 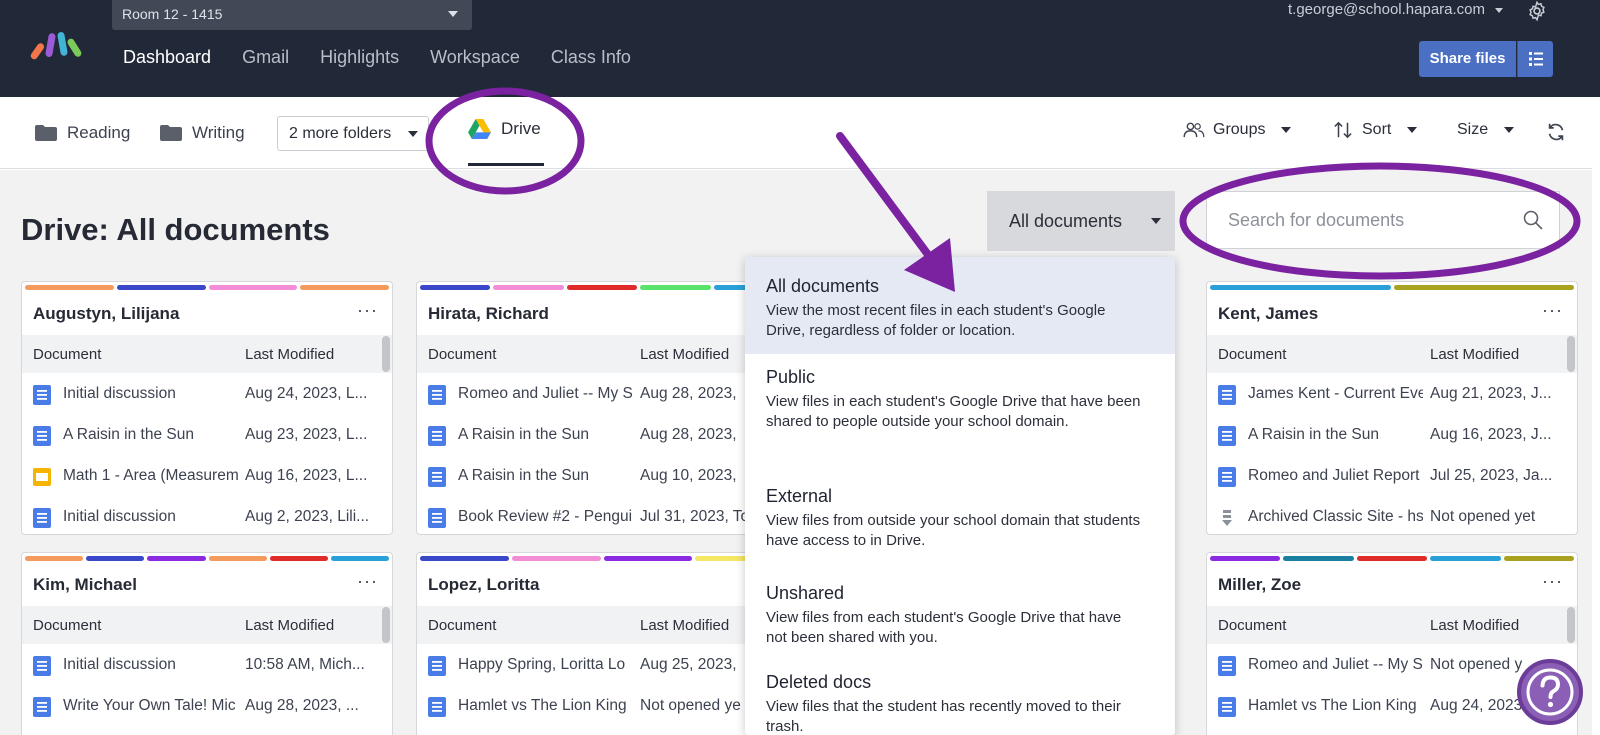 I want to click on sort-dropdown: Sort, so click(x=1375, y=130).